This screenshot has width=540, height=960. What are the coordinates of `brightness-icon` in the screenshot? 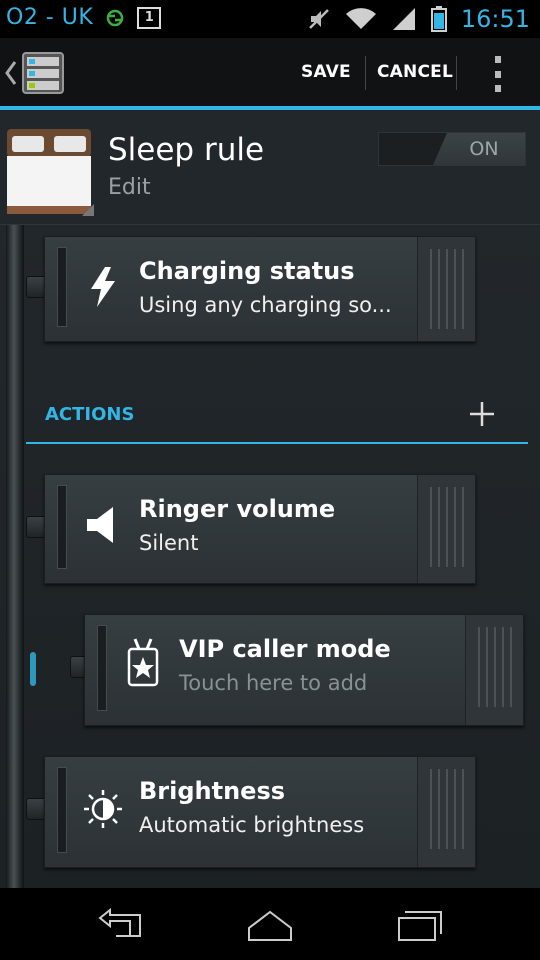 It's located at (103, 809).